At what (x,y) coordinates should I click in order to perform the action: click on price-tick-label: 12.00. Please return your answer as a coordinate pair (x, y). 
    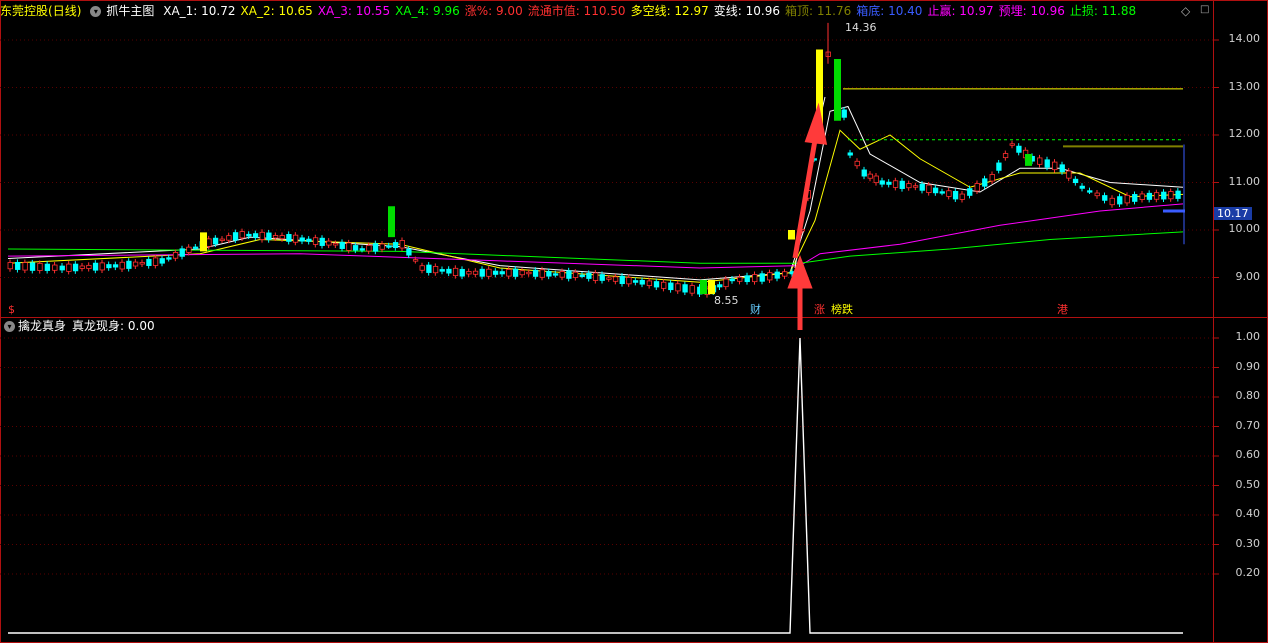
    Looking at the image, I should click on (1244, 133).